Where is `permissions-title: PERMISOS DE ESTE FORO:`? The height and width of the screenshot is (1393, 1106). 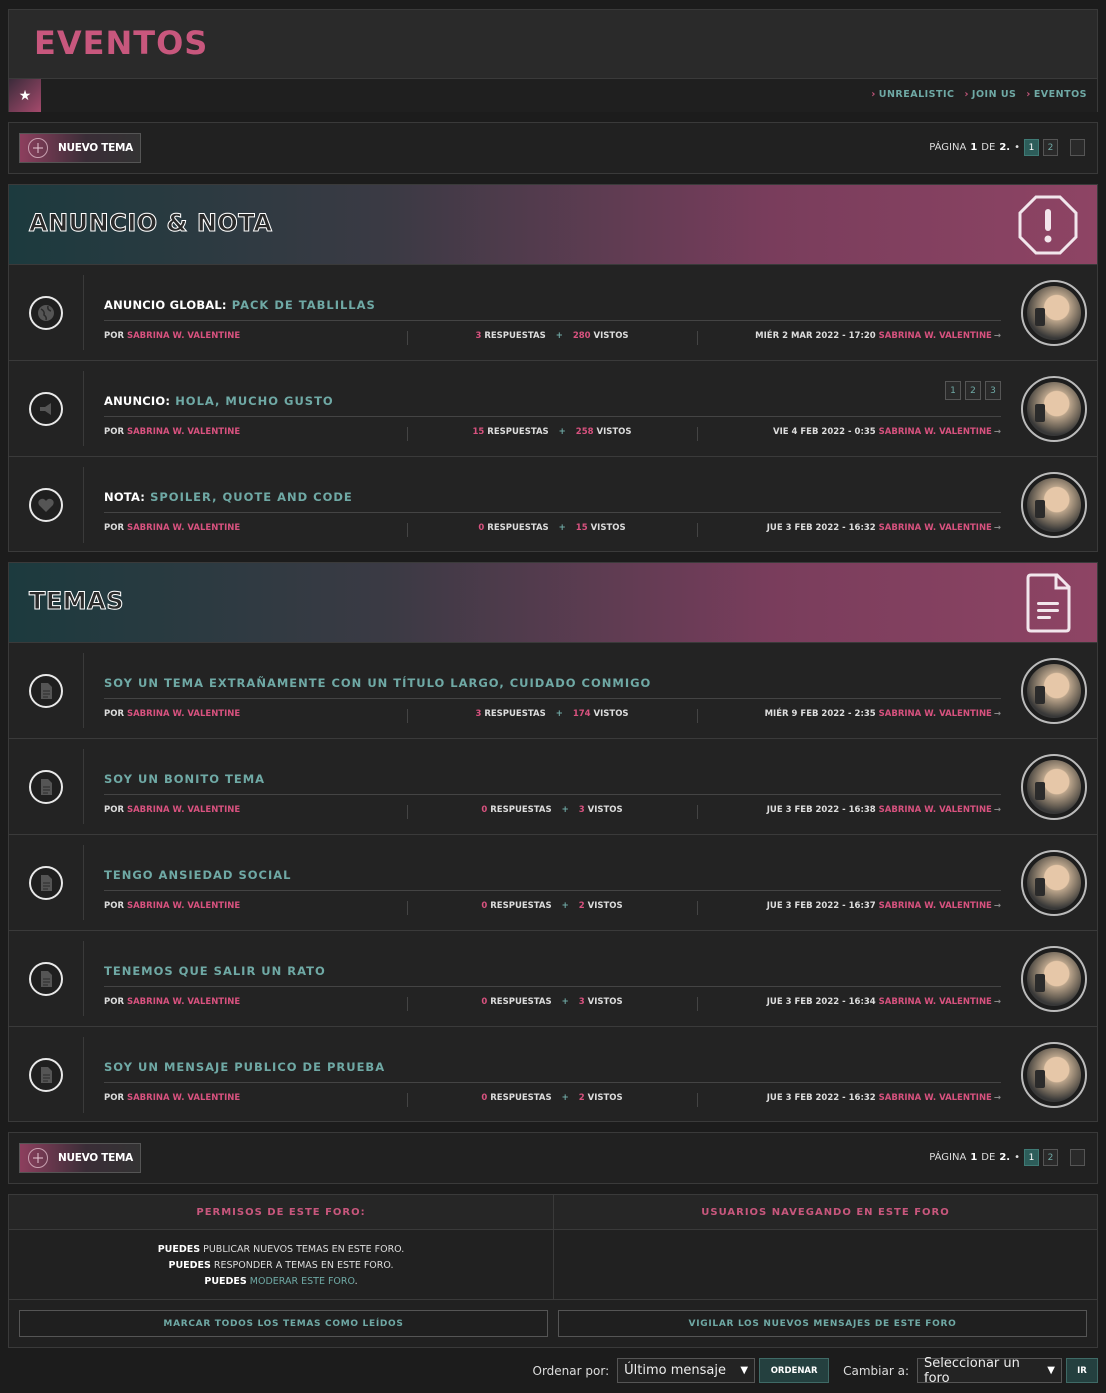
permissions-title: PERMISOS DE ESTE FORO: is located at coordinates (281, 1212).